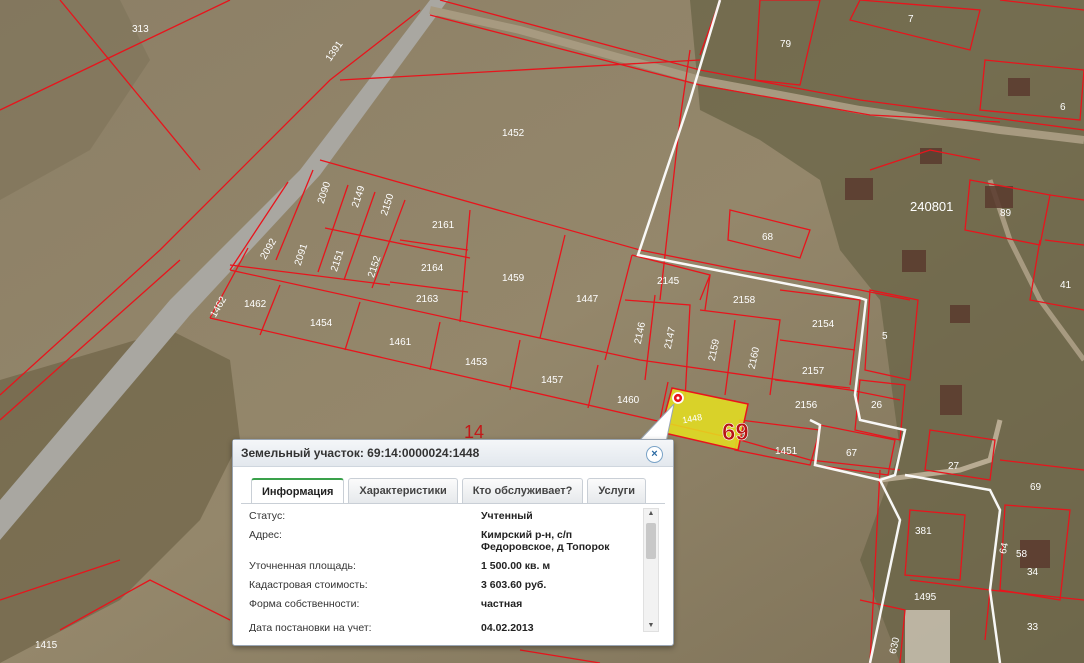 The width and height of the screenshot is (1084, 663). Describe the element at coordinates (552, 380) in the screenshot. I see `plot-label: 1457` at that location.